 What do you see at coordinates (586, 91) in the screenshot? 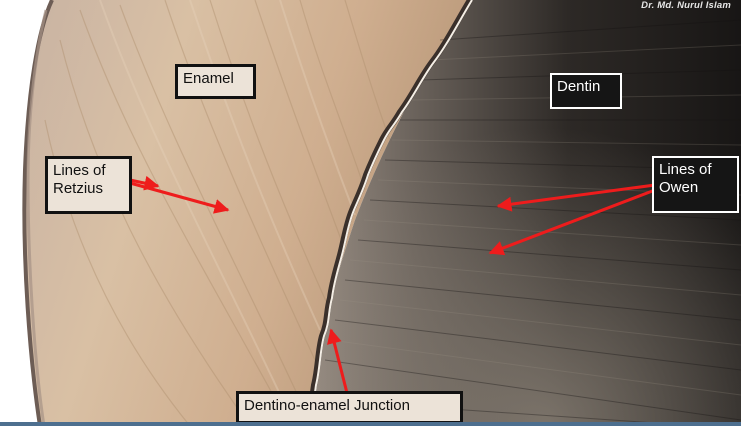
I see `dentin-label: Dentin` at bounding box center [586, 91].